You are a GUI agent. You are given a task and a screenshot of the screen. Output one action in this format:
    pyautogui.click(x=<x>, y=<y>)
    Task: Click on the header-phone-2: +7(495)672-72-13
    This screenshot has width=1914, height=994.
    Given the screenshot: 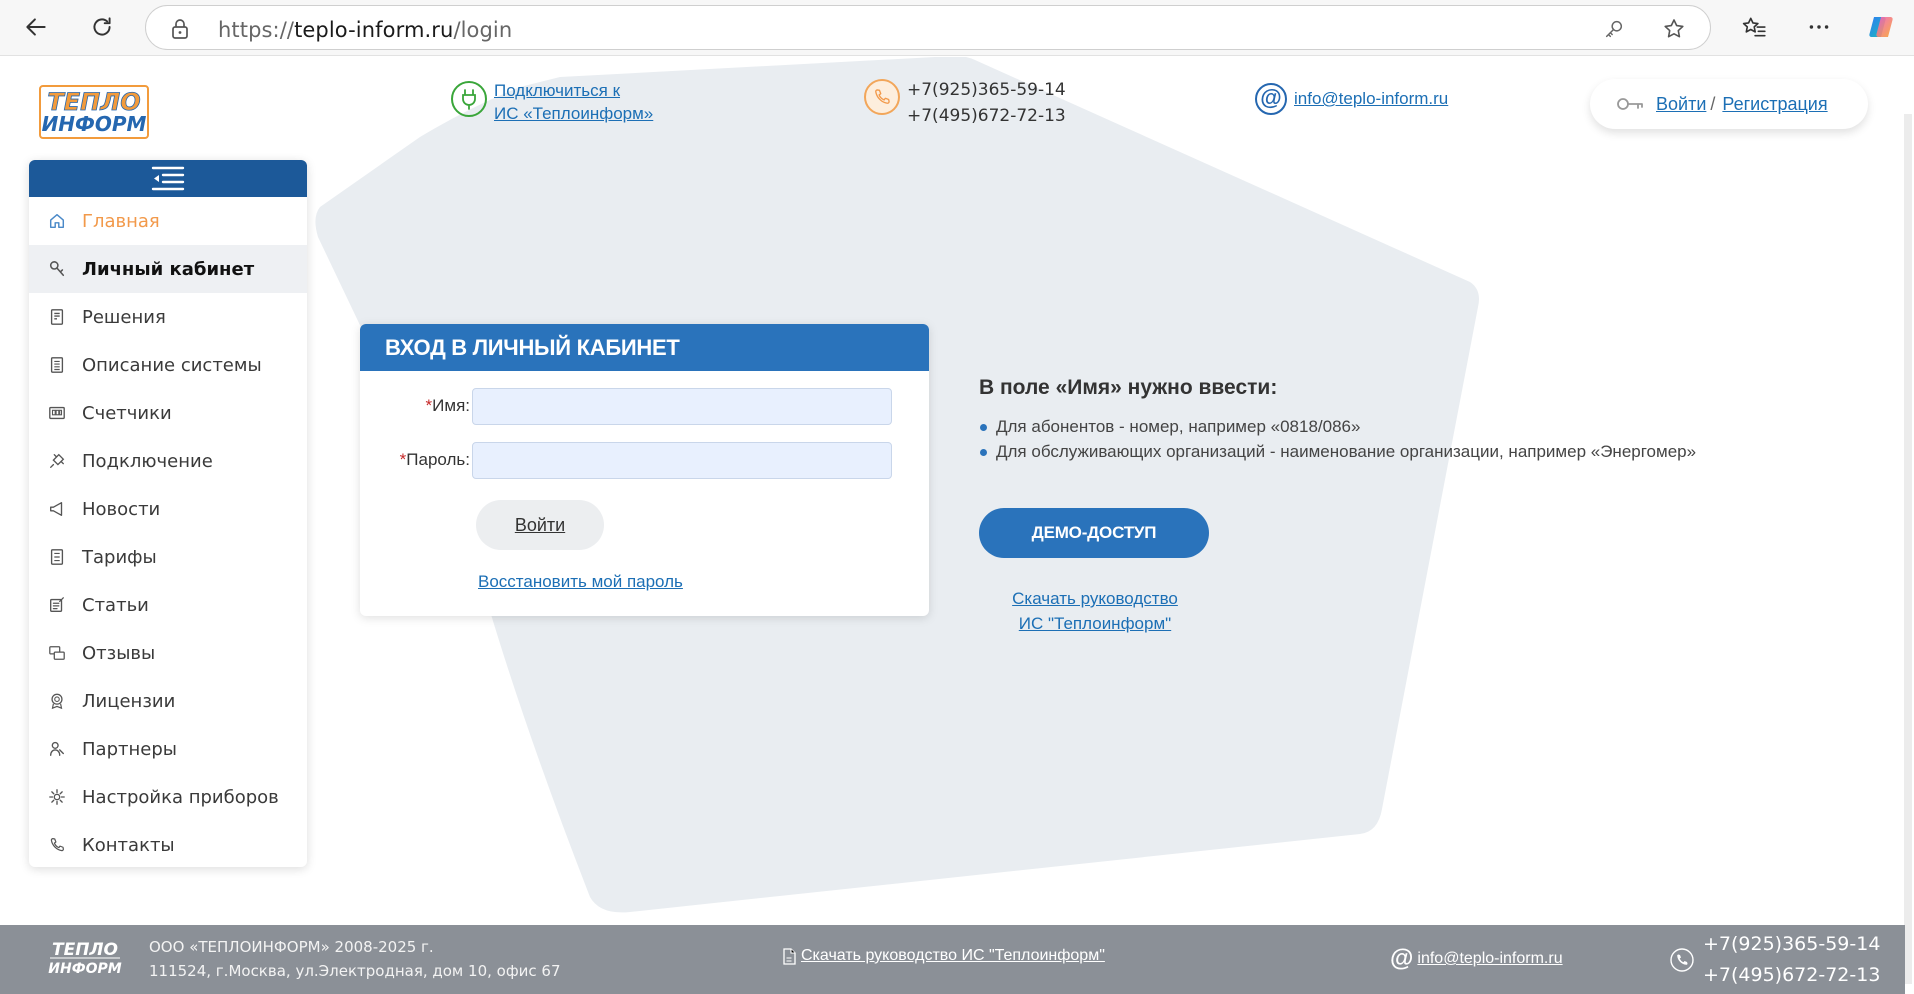 What is the action you would take?
    pyautogui.click(x=986, y=116)
    